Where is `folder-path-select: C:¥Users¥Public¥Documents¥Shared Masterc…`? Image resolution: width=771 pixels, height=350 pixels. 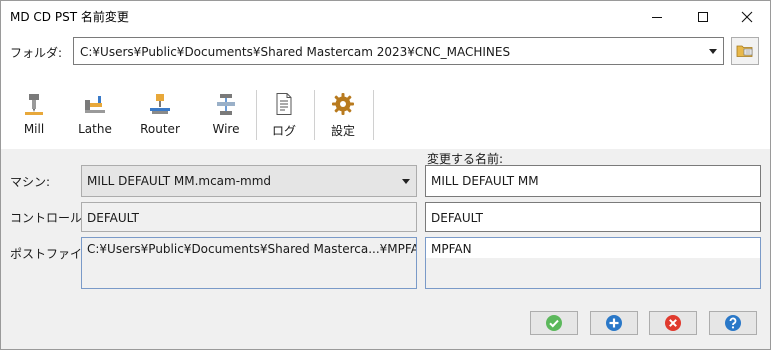 folder-path-select: C:¥Users¥Public¥Documents¥Shared Masterc… is located at coordinates (398, 51).